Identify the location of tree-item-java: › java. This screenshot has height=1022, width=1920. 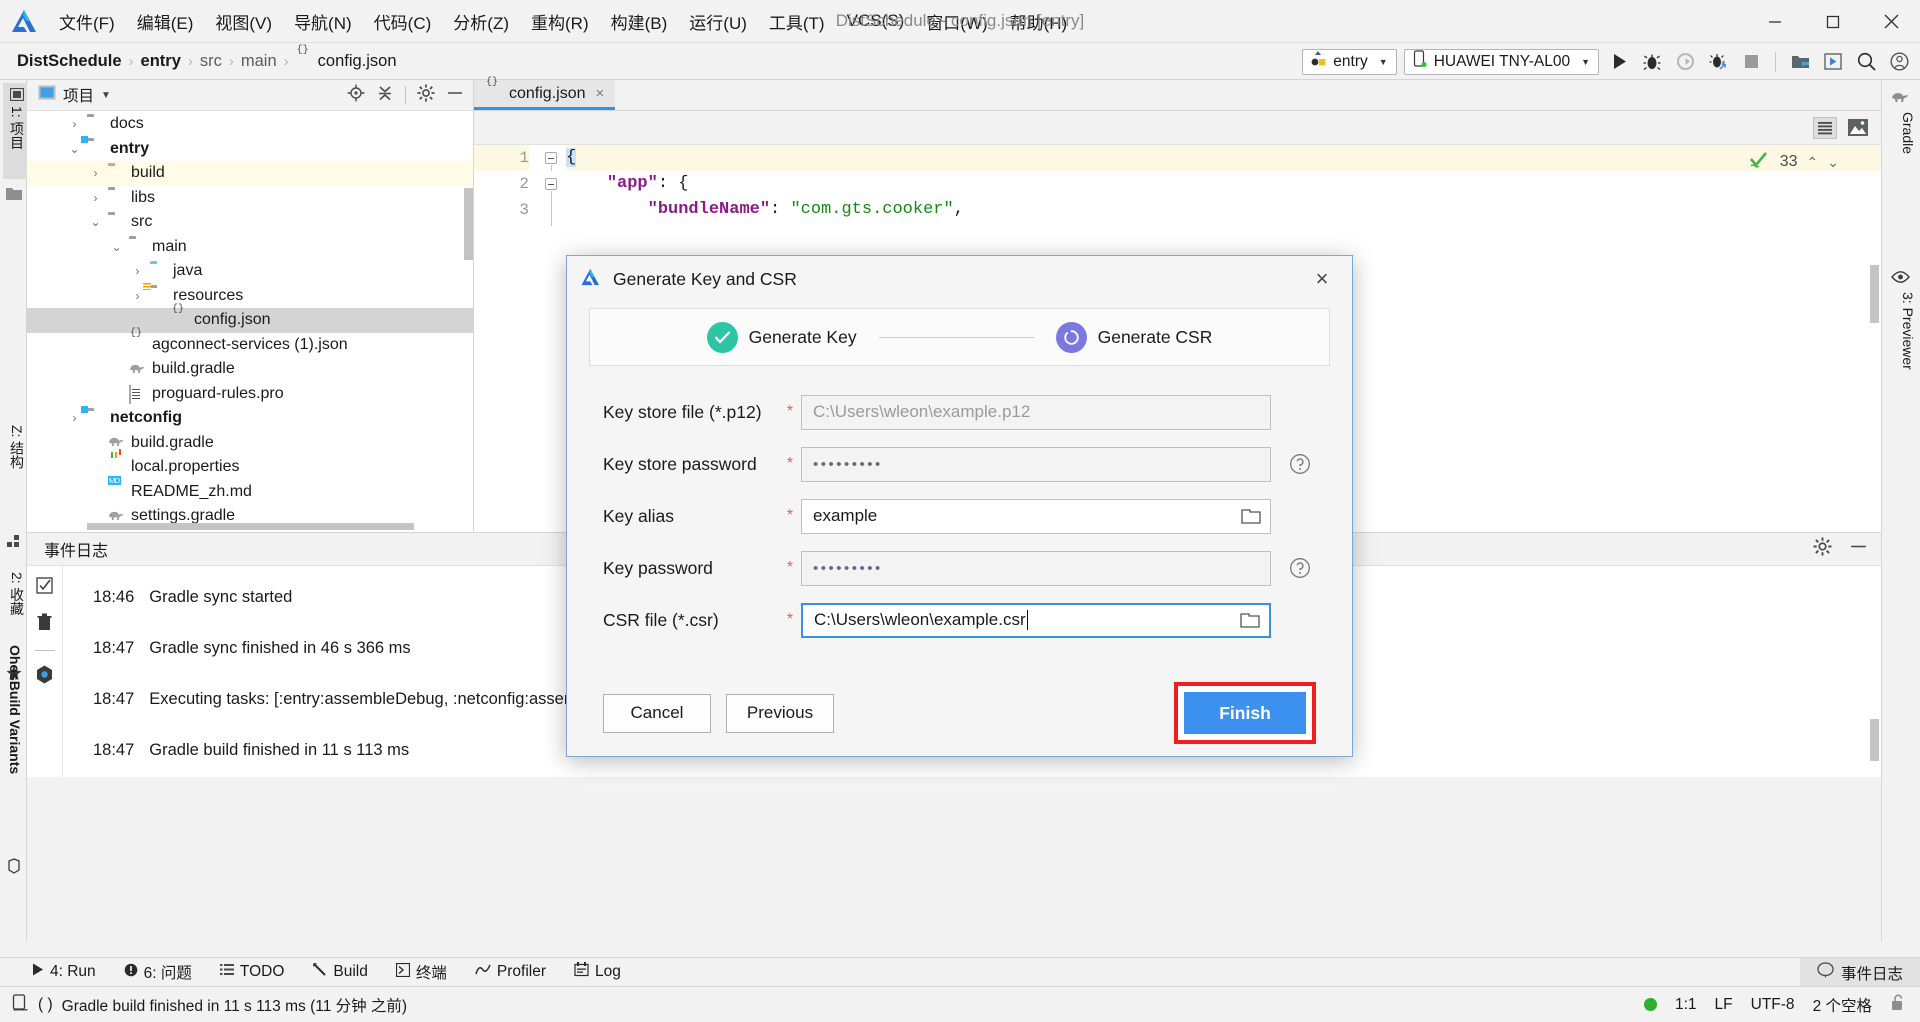
(250, 271).